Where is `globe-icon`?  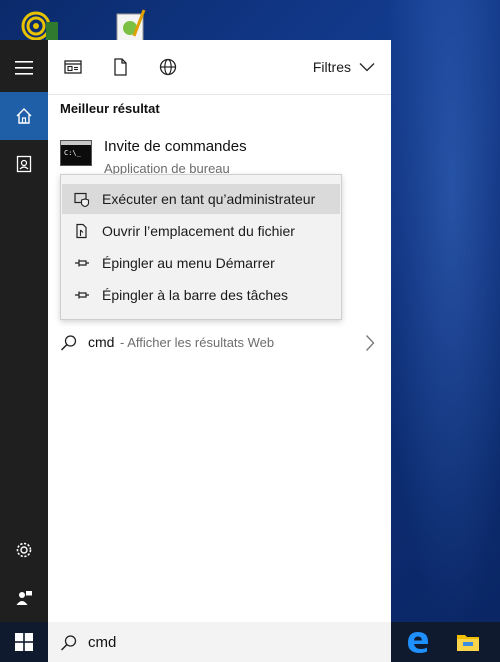
globe-icon is located at coordinates (168, 67).